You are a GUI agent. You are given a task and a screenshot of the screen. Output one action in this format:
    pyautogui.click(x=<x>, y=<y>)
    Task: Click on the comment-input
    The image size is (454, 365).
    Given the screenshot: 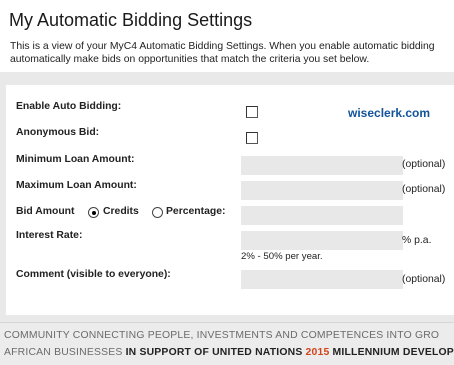 What is the action you would take?
    pyautogui.click(x=322, y=279)
    